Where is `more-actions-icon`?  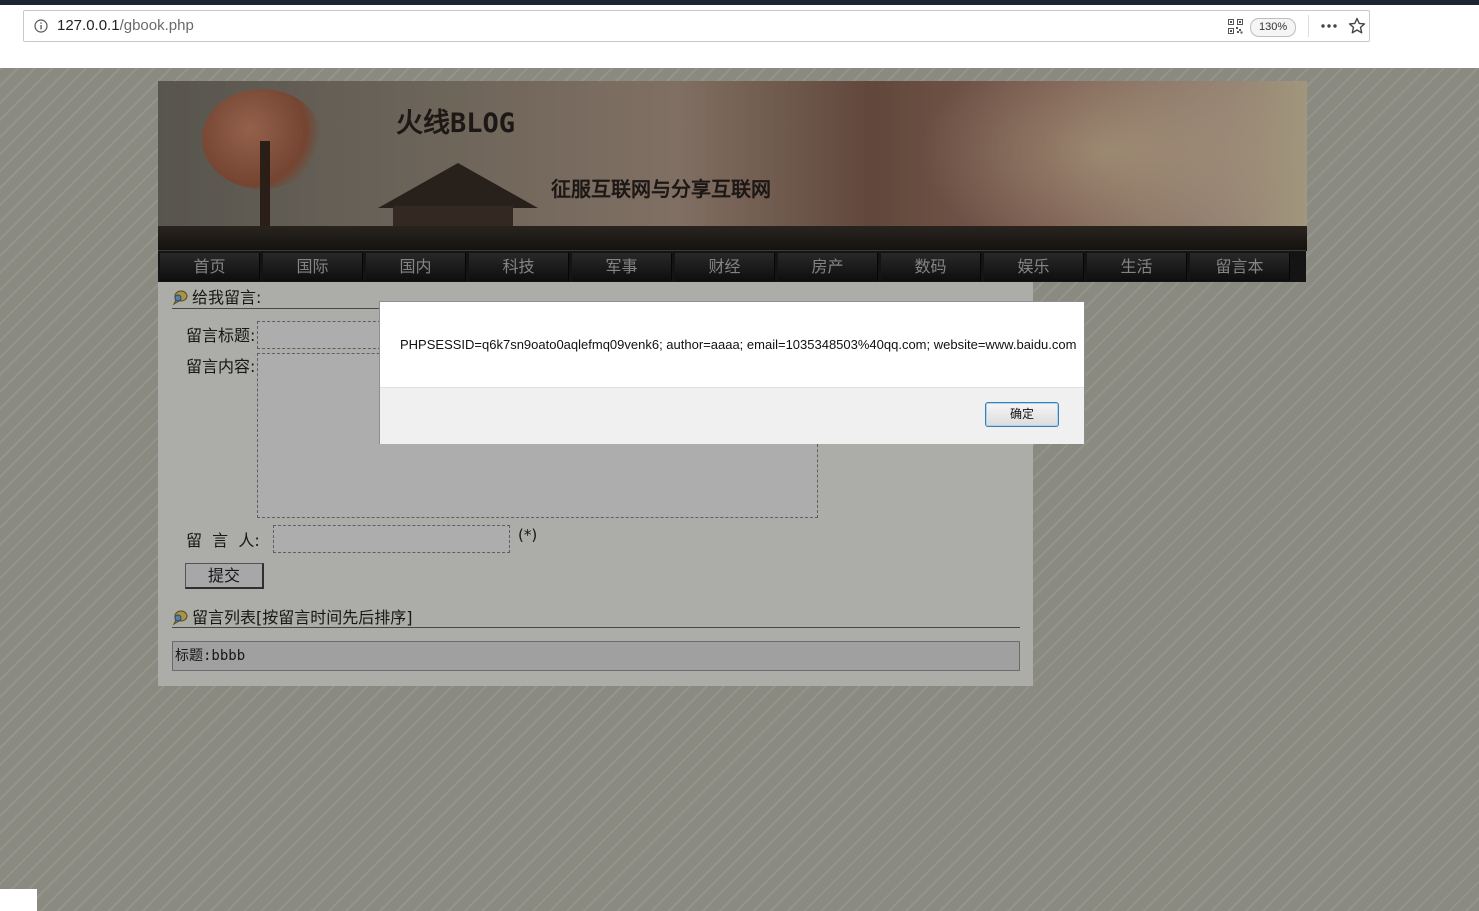
more-actions-icon is located at coordinates (1329, 26).